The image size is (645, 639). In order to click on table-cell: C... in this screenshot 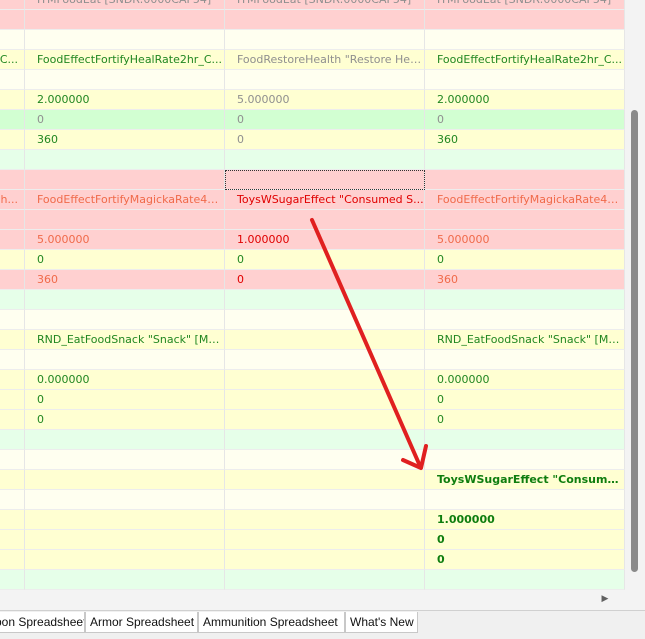, I will do `click(12, 60)`.